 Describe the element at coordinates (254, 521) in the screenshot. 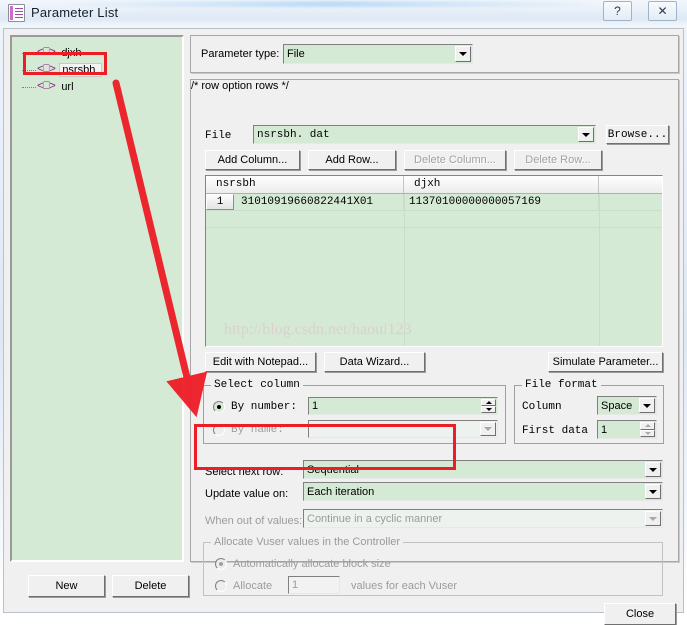

I see `when-out-of-values-label: When out of values:` at that location.